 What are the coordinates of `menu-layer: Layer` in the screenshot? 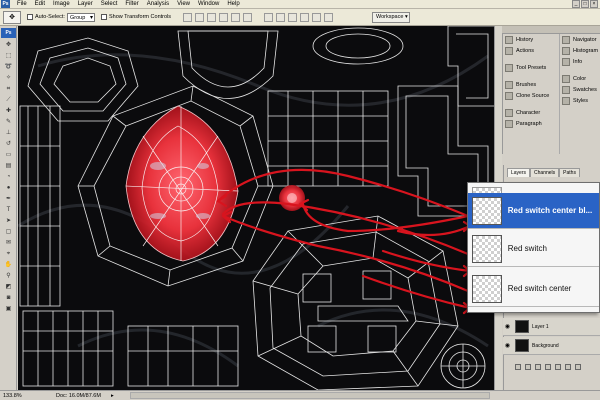 It's located at (85, 4).